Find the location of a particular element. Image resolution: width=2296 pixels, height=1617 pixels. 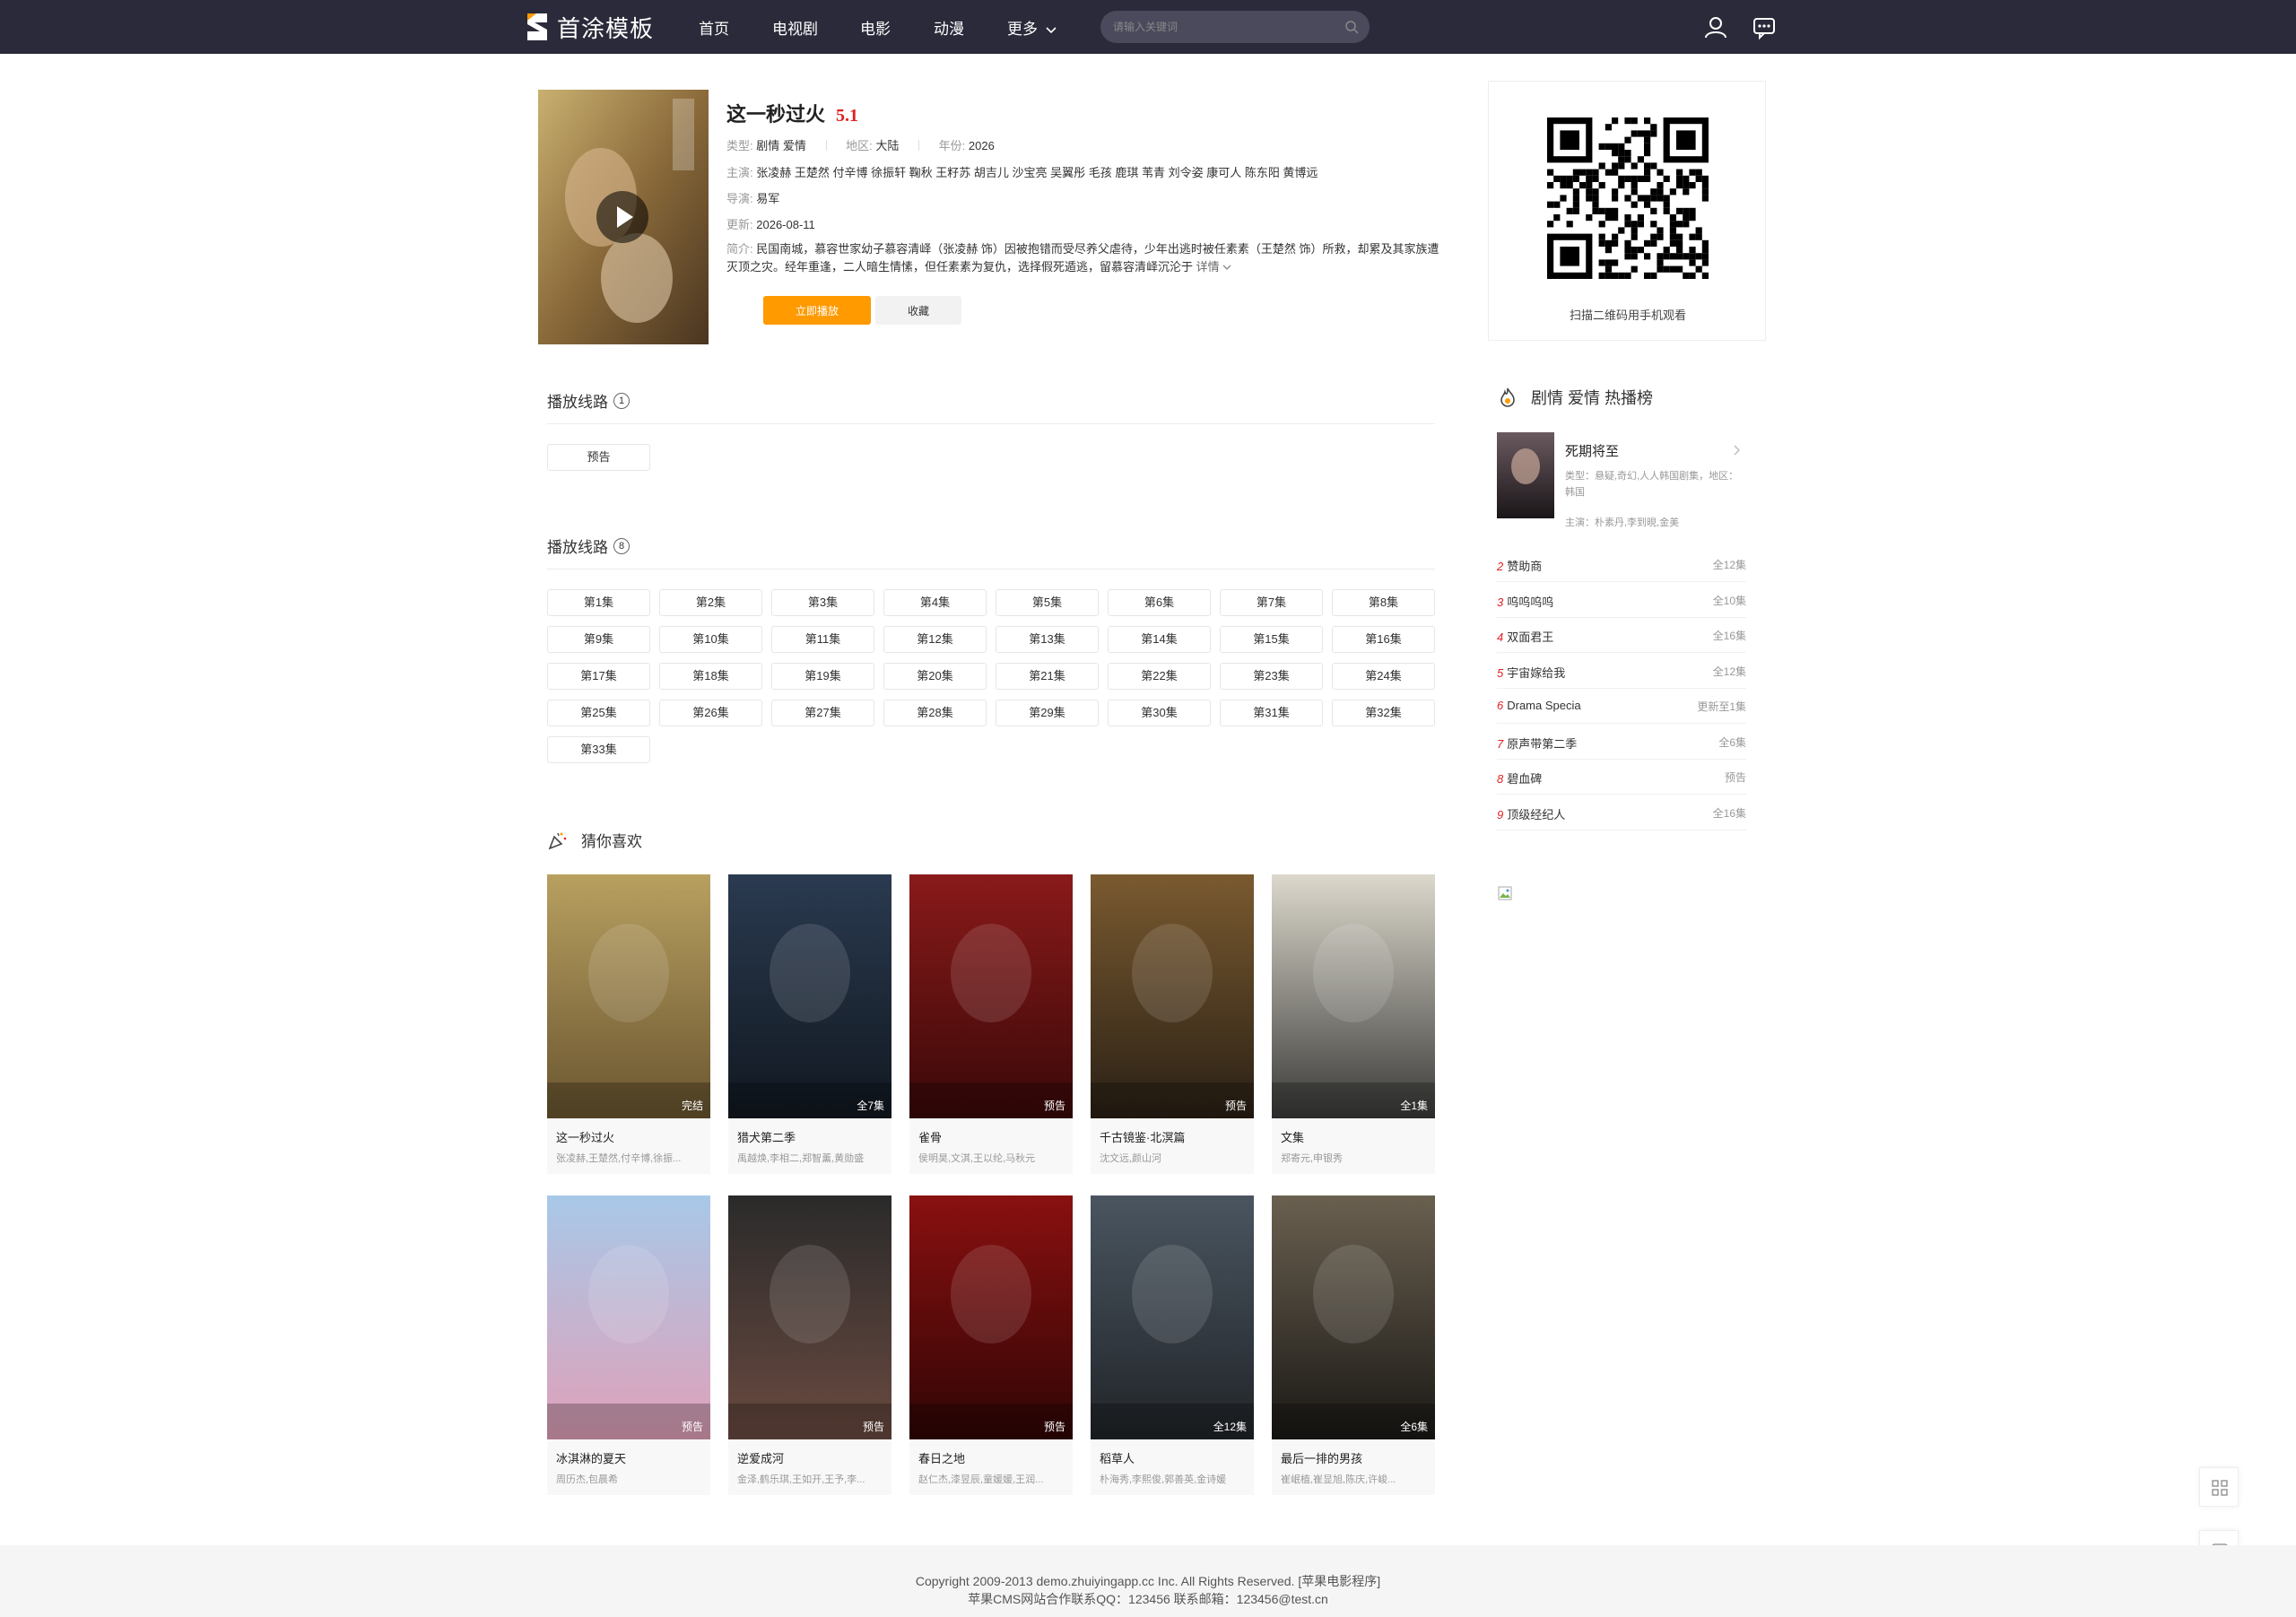

hot-list-item: 4 双面君王 全16集 is located at coordinates (1621, 635).